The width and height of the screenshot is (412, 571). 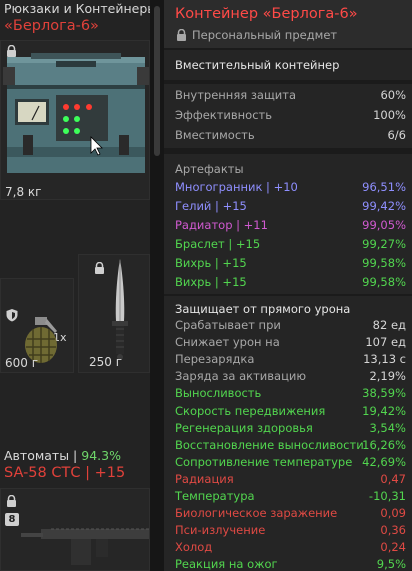 What do you see at coordinates (244, 427) in the screenshot?
I see `protection-label: Регенерация здоровья` at bounding box center [244, 427].